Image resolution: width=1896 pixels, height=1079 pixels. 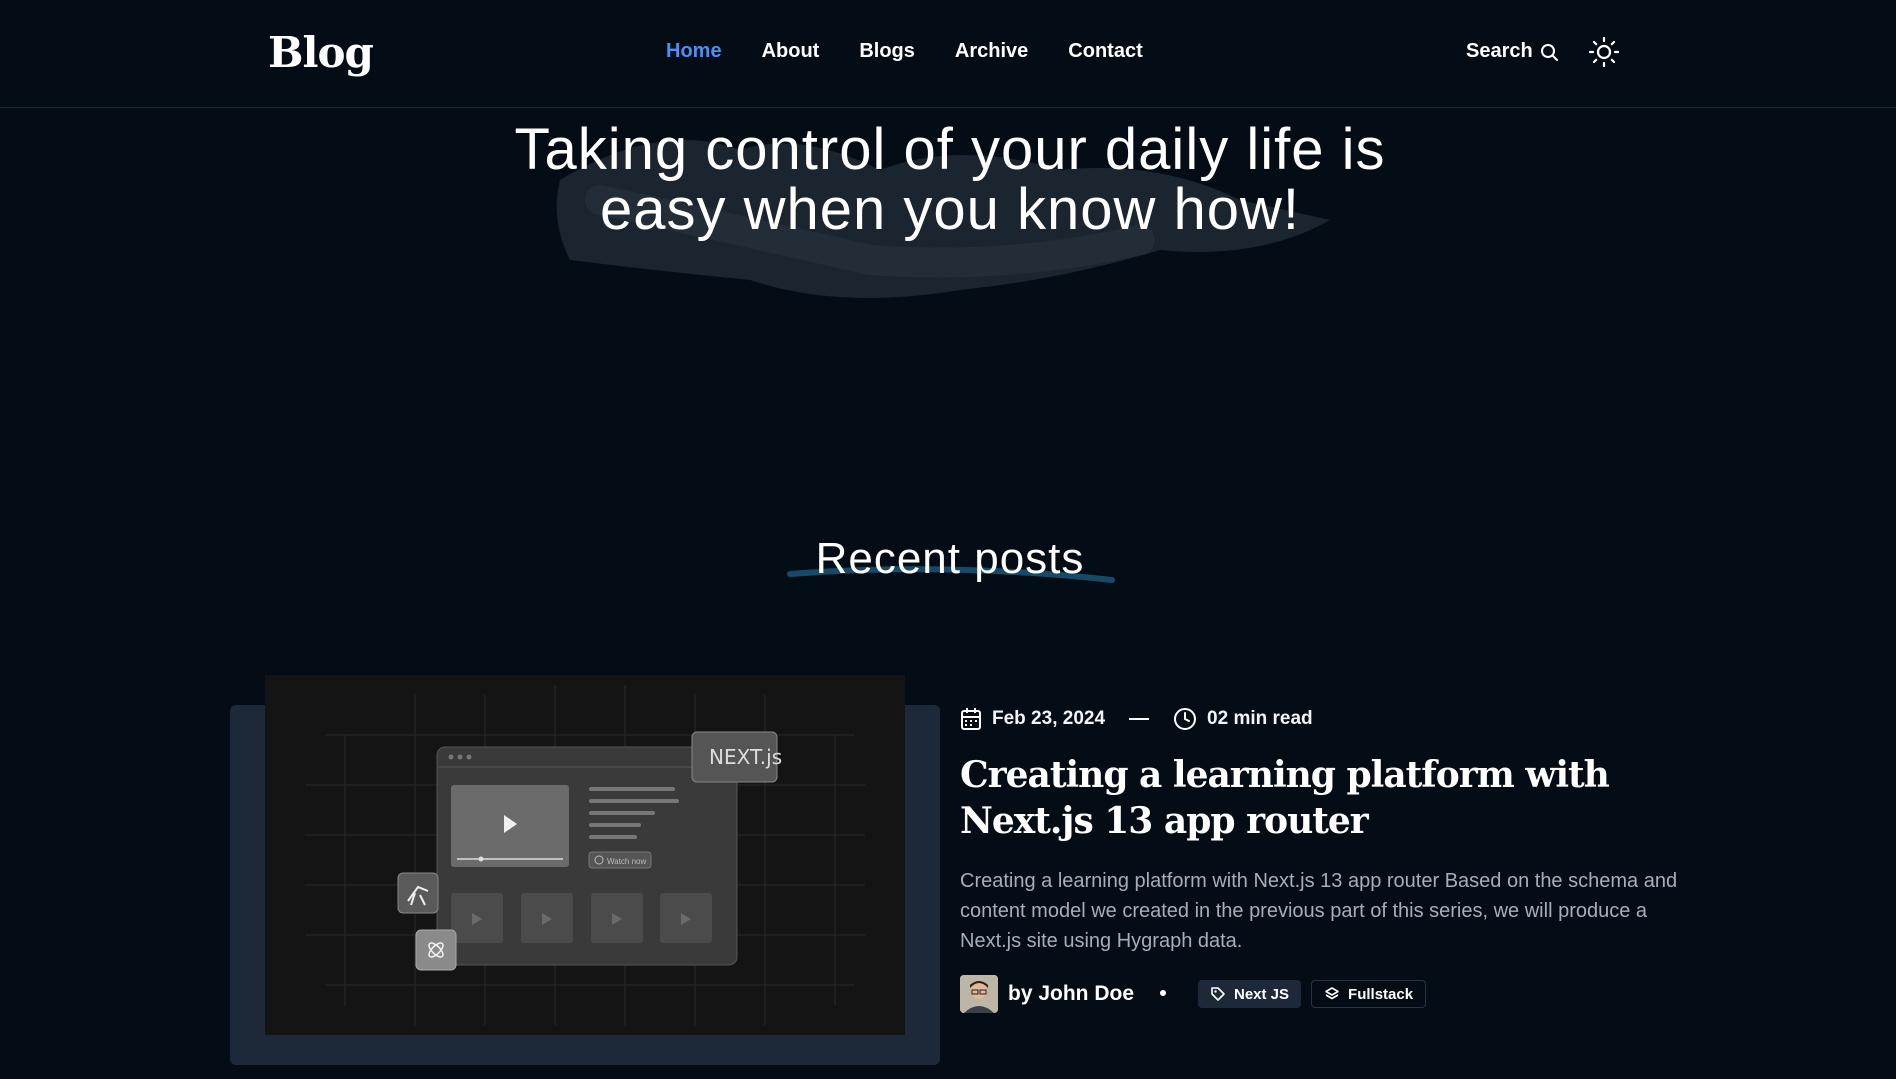 What do you see at coordinates (950, 558) in the screenshot?
I see `recent-posts-title: Recent posts` at bounding box center [950, 558].